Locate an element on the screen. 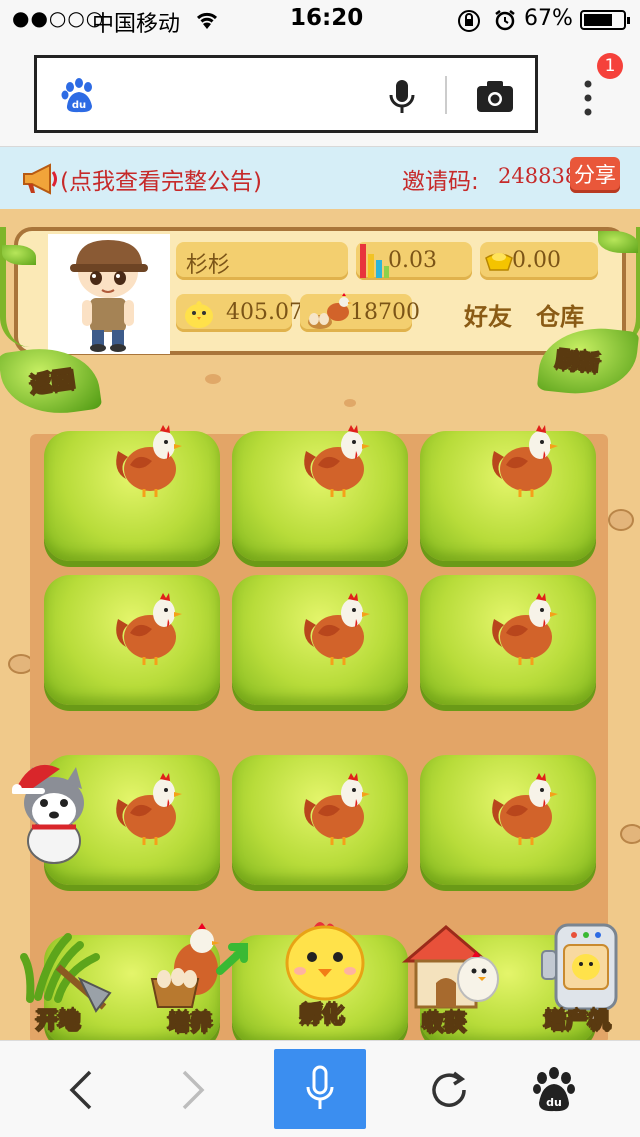 This screenshot has height=1137, width=640. chick-hatch-icon is located at coordinates (325, 961).